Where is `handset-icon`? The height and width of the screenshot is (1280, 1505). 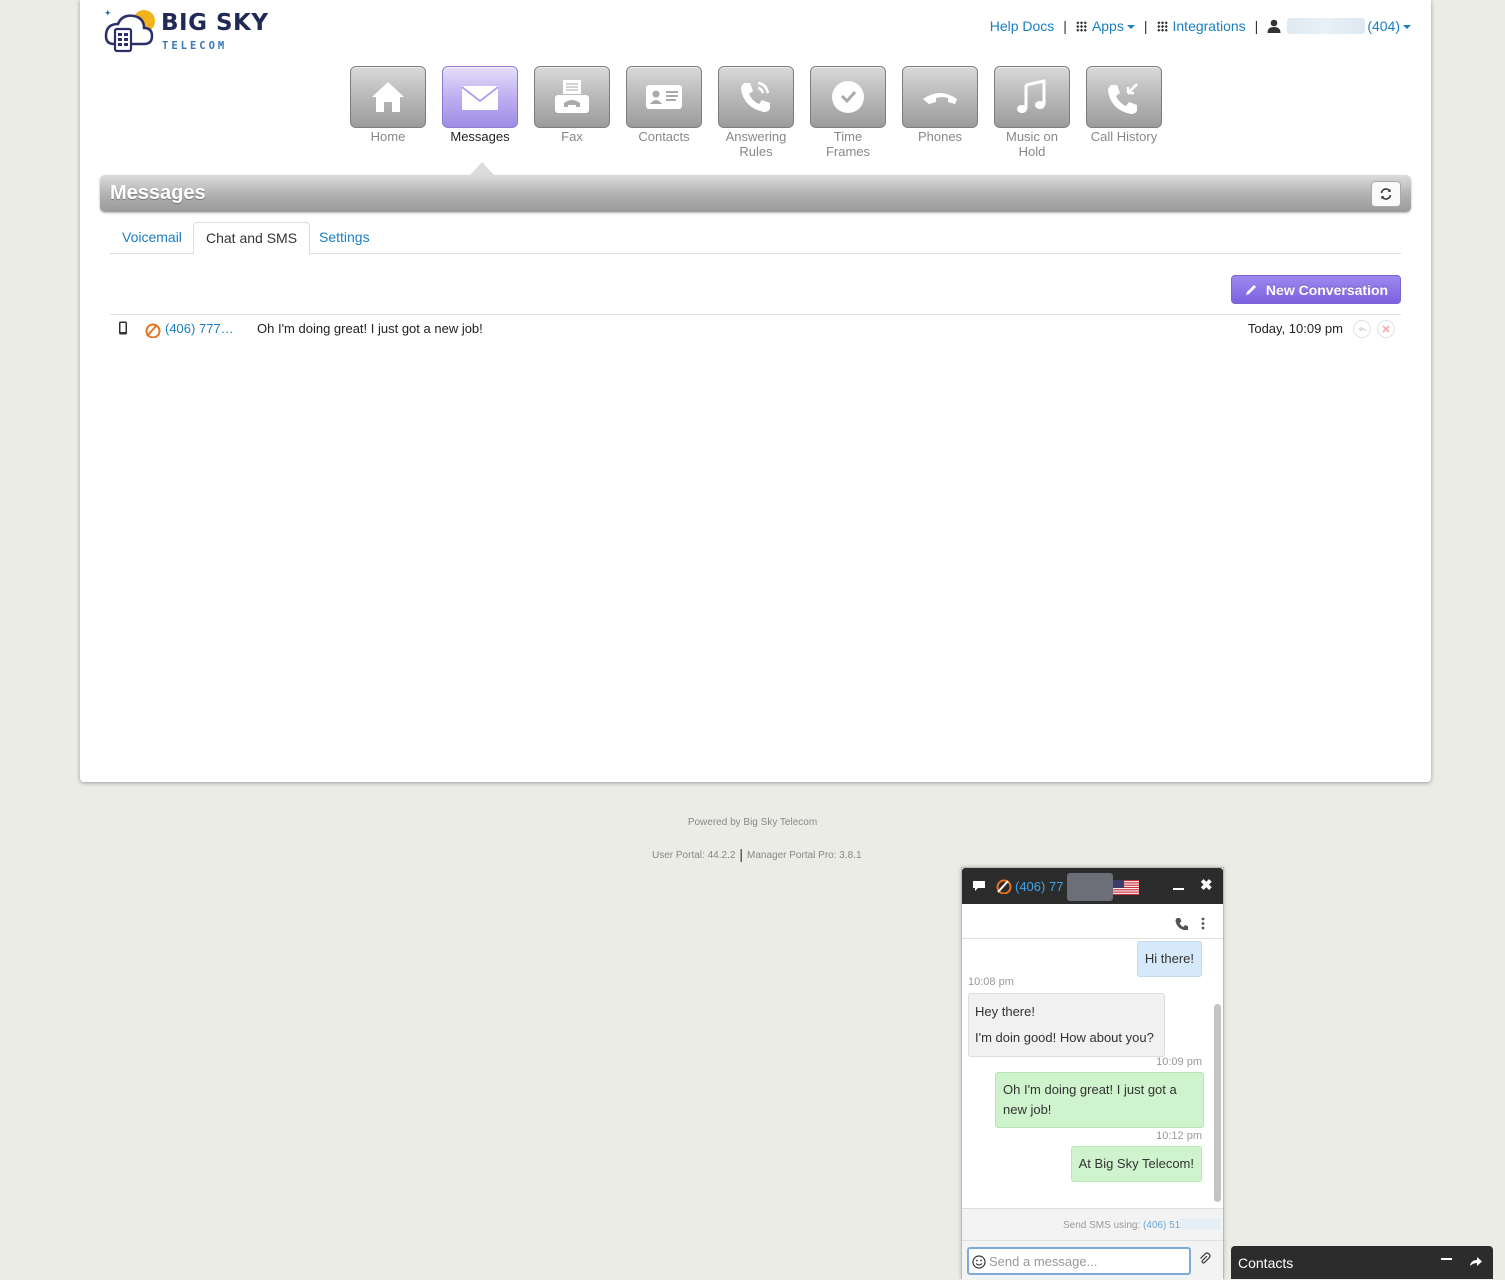 handset-icon is located at coordinates (940, 98).